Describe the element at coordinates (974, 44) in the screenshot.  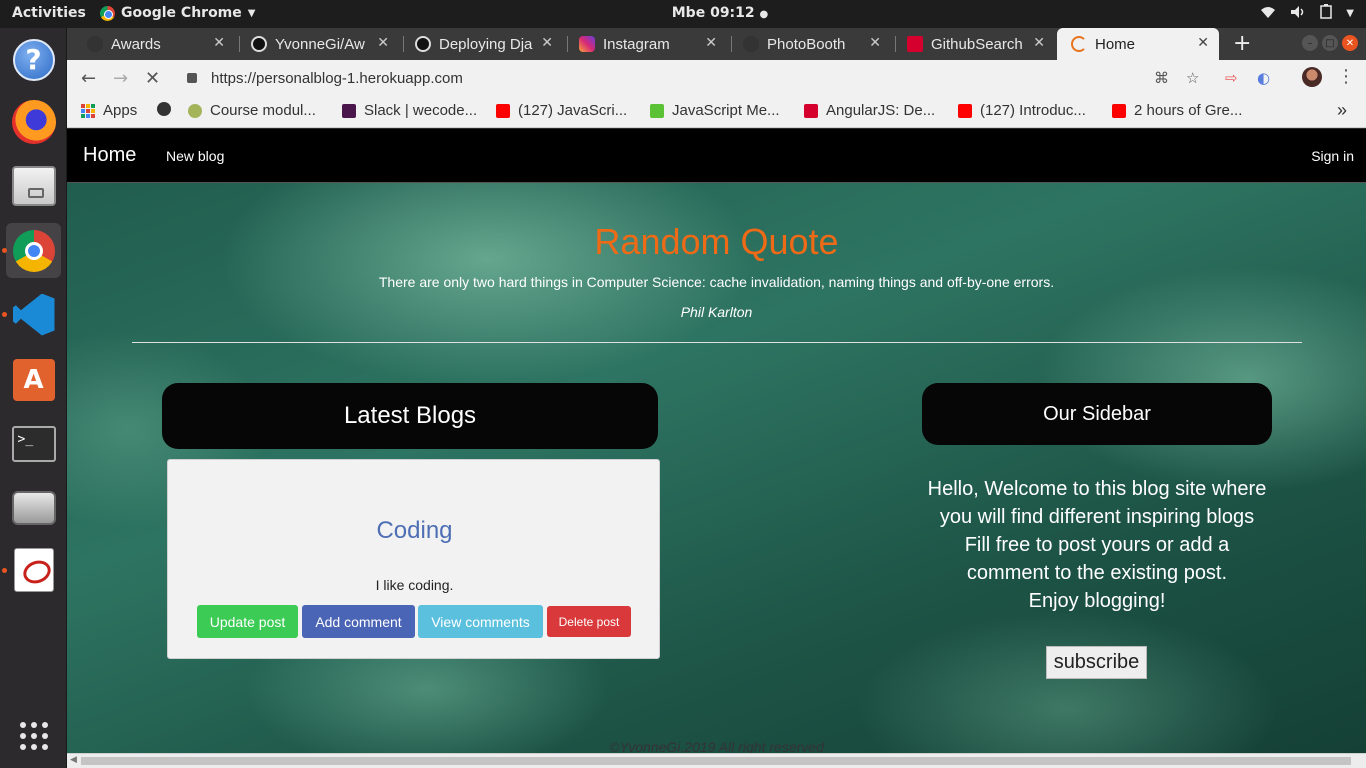
I see `tab-githubsearch: GithubSearch ✕` at that location.